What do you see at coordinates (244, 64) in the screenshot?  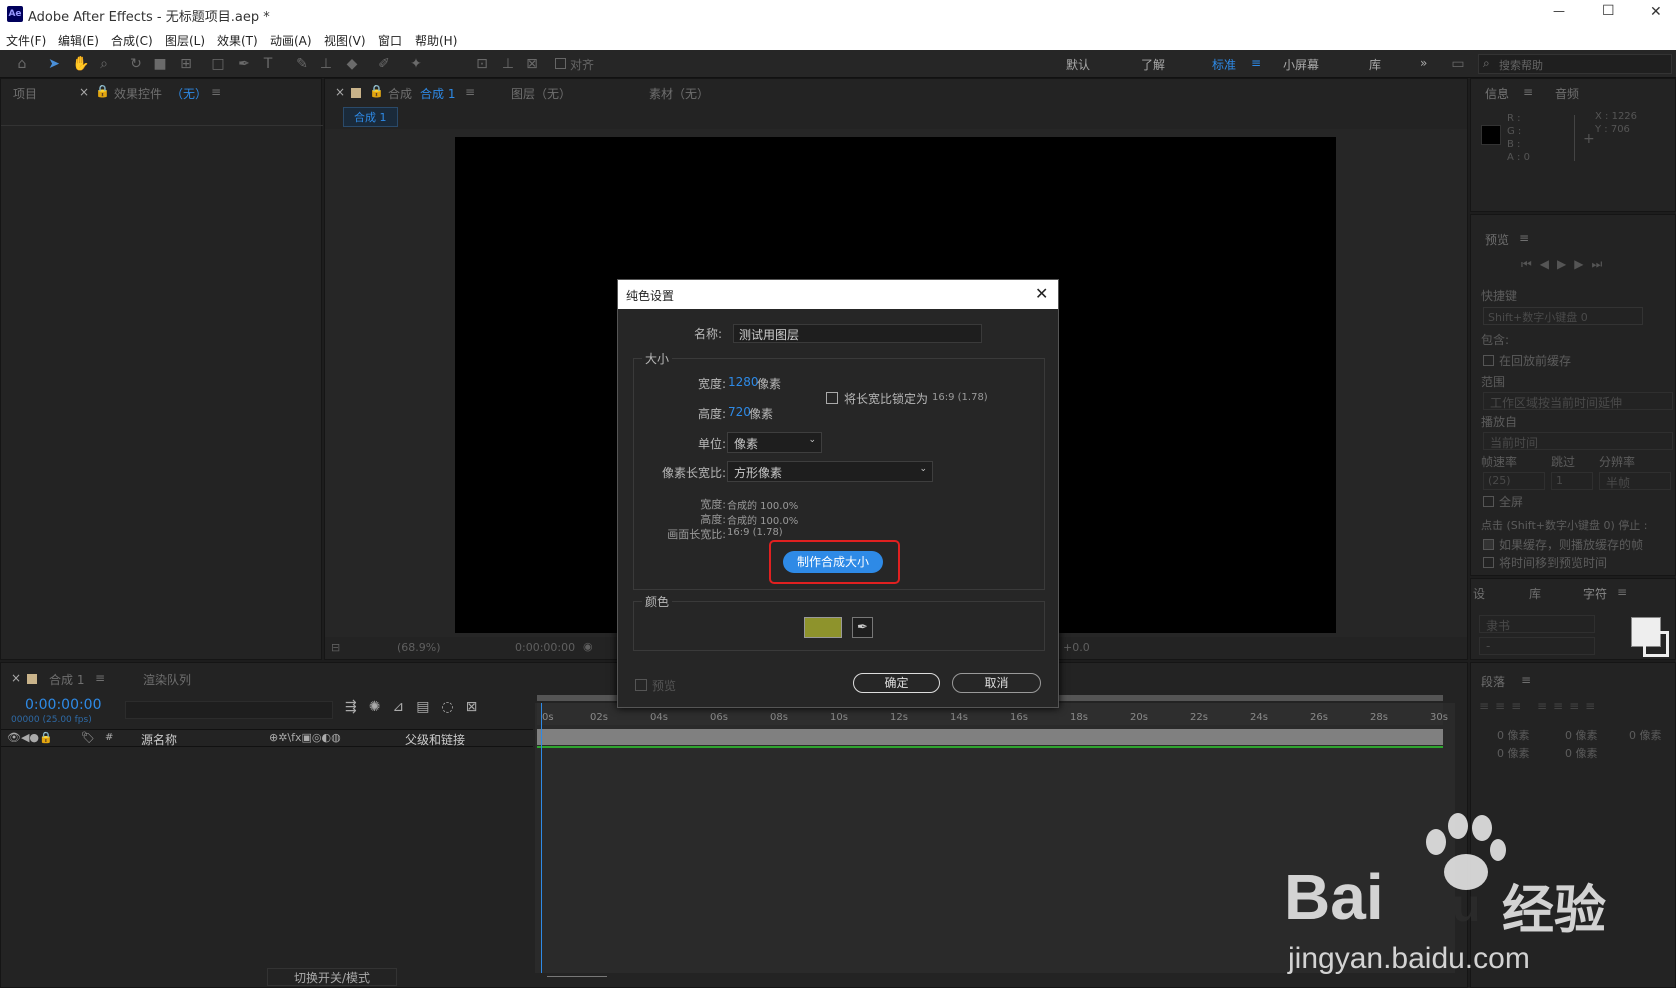 I see `pen-tool-icon: ✒` at bounding box center [244, 64].